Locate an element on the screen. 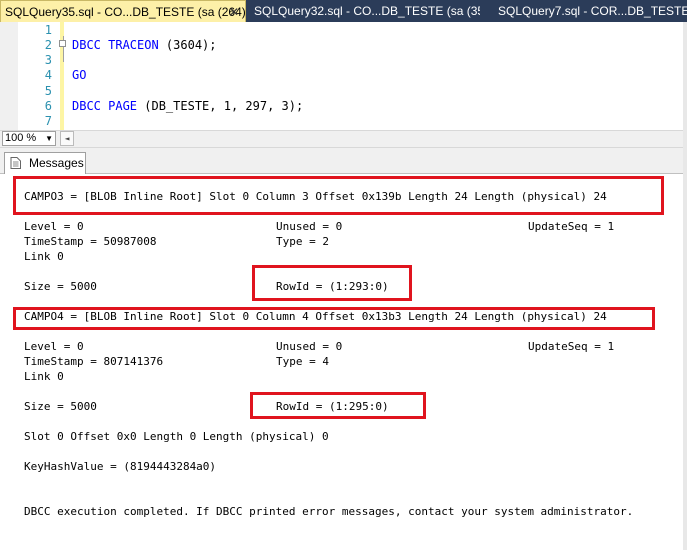 Image resolution: width=687 pixels, height=550 pixels. highlight-box-rowid-campo3 is located at coordinates (332, 283).